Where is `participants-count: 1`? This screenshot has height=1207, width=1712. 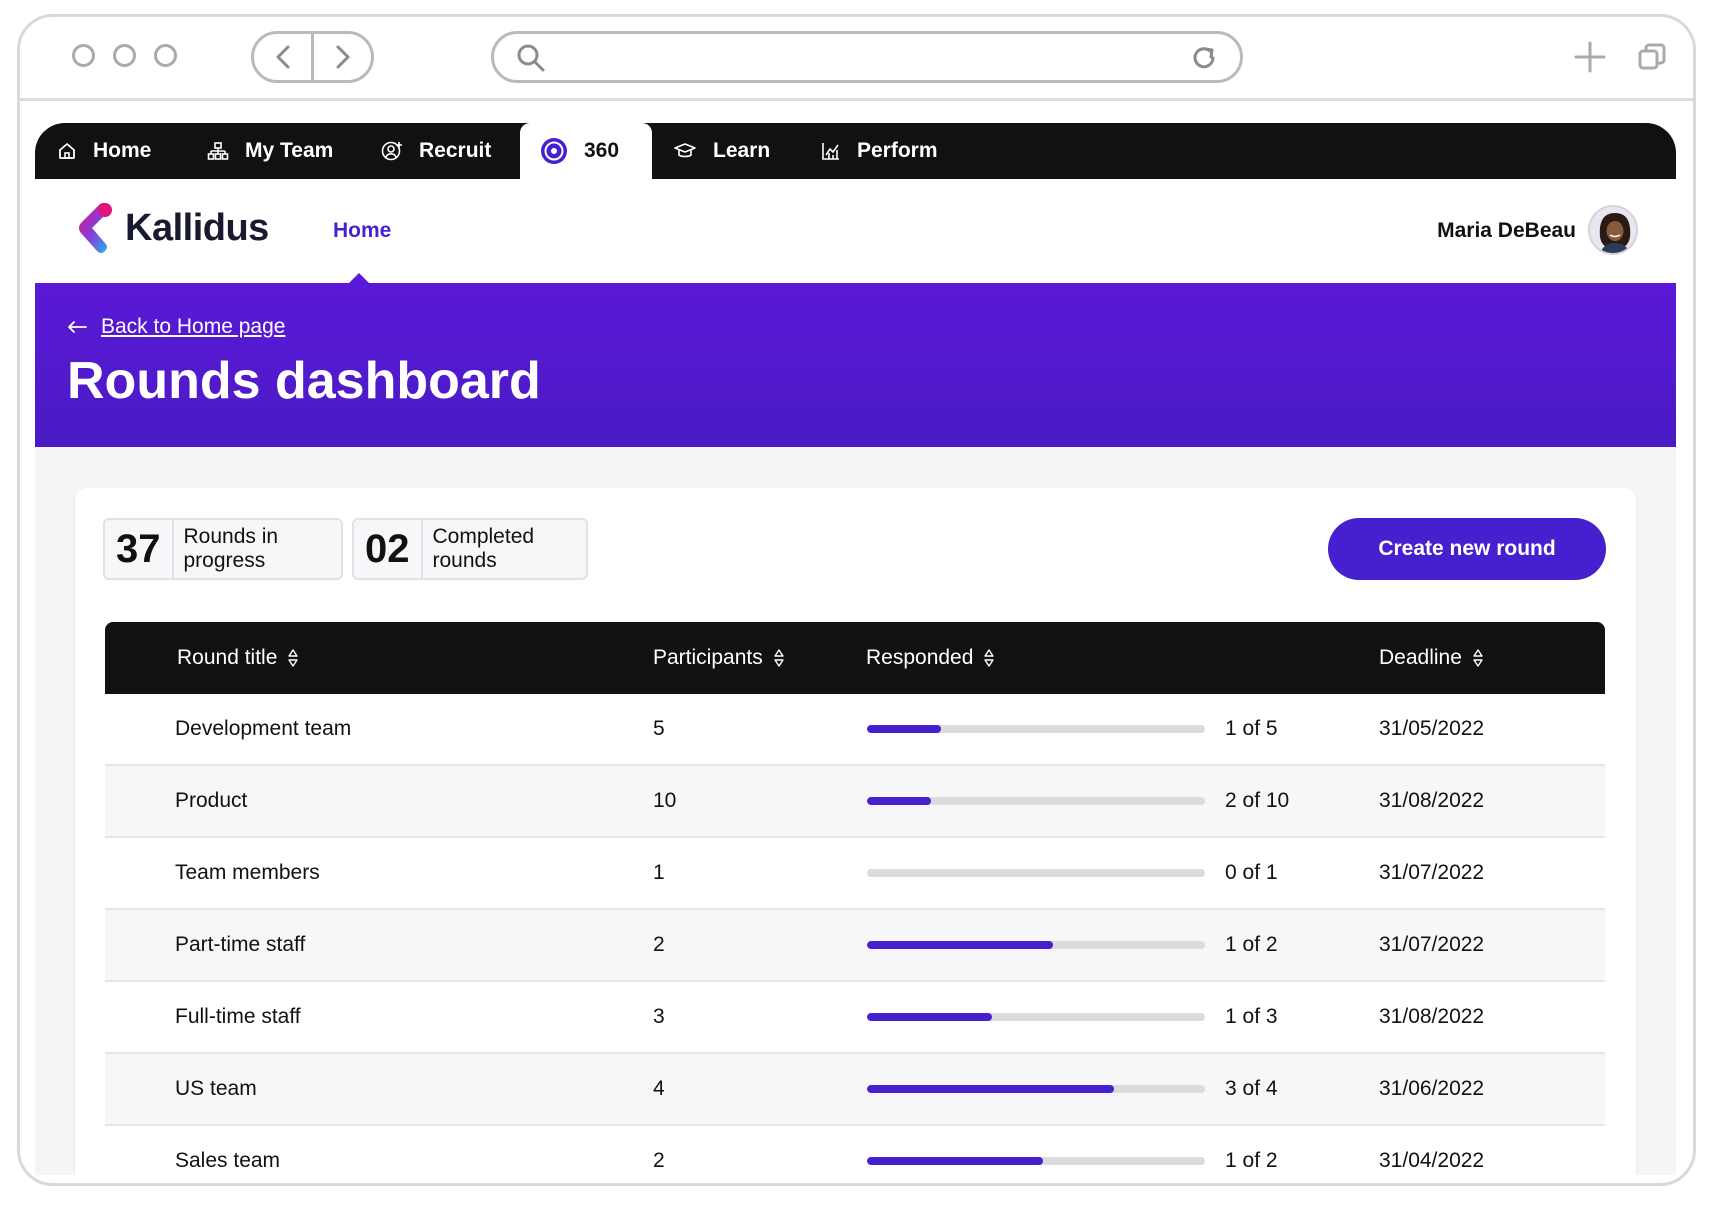 participants-count: 1 is located at coordinates (659, 872).